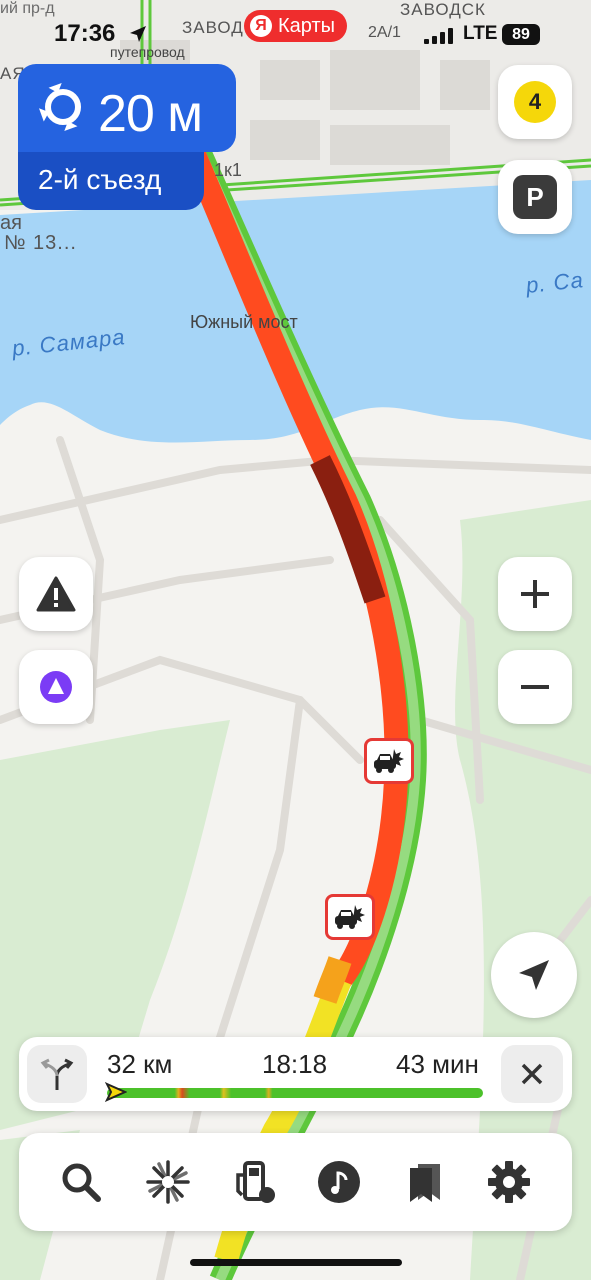  I want to click on gear-icon, so click(509, 1182).